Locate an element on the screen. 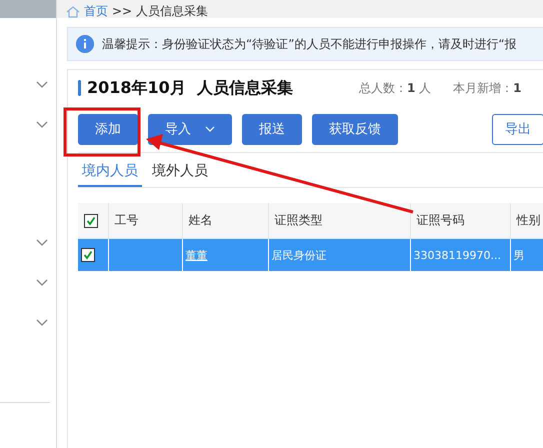 The width and height of the screenshot is (543, 448). stat-text: 本月新增：1 is located at coordinates (487, 88).